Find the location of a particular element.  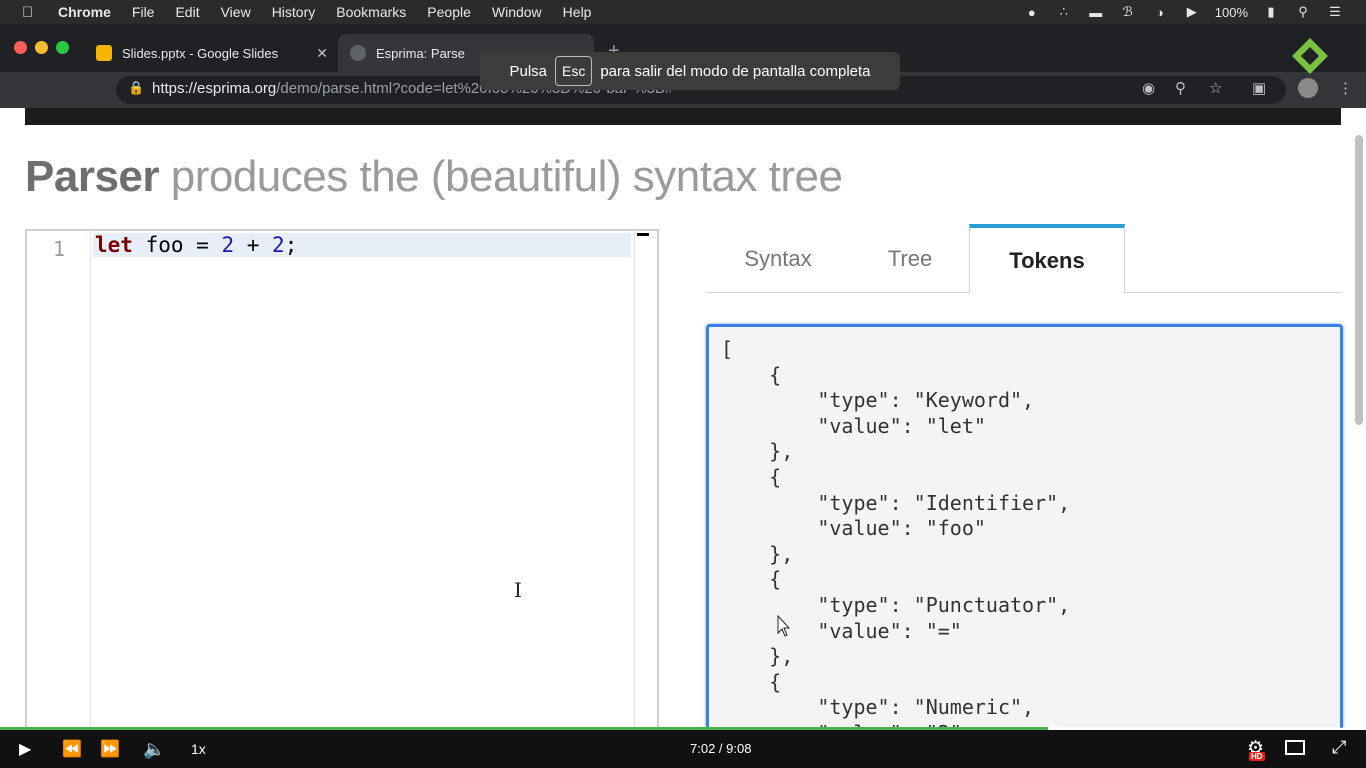

bluetooth-icon: ℬ is located at coordinates (1128, 12).